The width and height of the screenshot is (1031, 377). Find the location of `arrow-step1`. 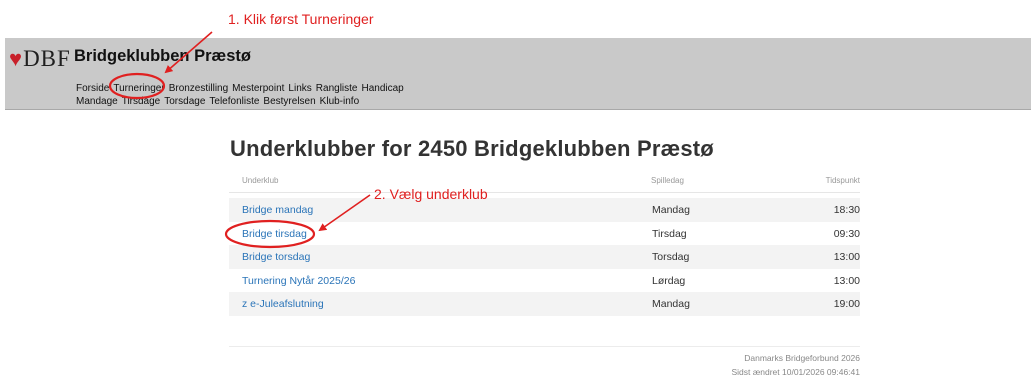

arrow-step1 is located at coordinates (188, 52).